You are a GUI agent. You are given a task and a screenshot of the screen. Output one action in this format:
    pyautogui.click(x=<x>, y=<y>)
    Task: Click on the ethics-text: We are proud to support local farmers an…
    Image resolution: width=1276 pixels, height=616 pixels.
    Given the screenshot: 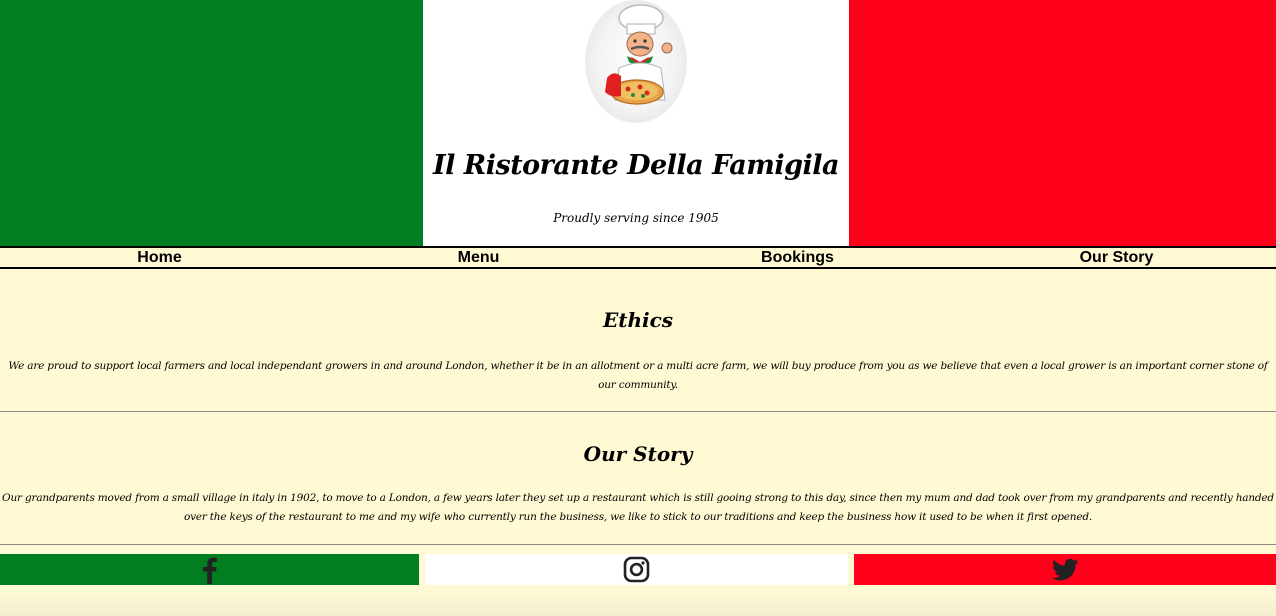 What is the action you would take?
    pyautogui.click(x=638, y=375)
    